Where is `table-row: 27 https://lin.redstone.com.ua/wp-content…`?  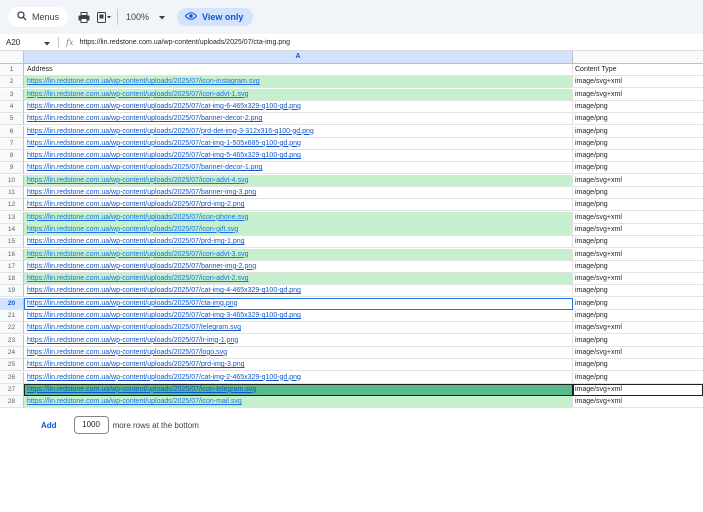 table-row: 27 https://lin.redstone.com.ua/wp-content… is located at coordinates (351, 389).